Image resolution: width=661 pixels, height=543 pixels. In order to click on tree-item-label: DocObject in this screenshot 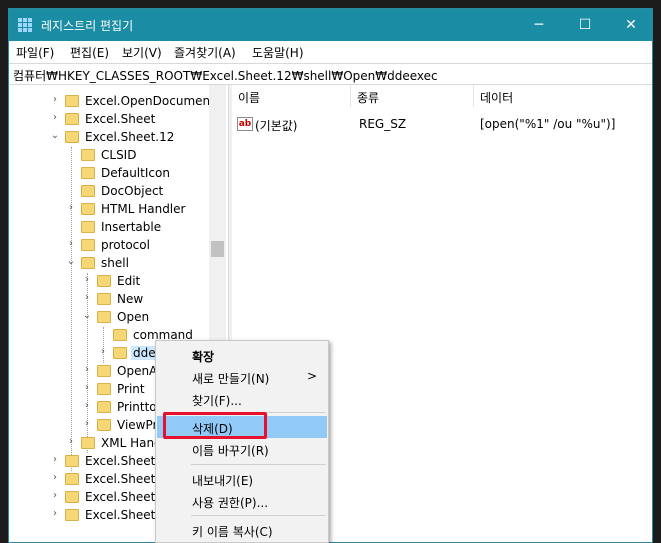, I will do `click(132, 191)`.